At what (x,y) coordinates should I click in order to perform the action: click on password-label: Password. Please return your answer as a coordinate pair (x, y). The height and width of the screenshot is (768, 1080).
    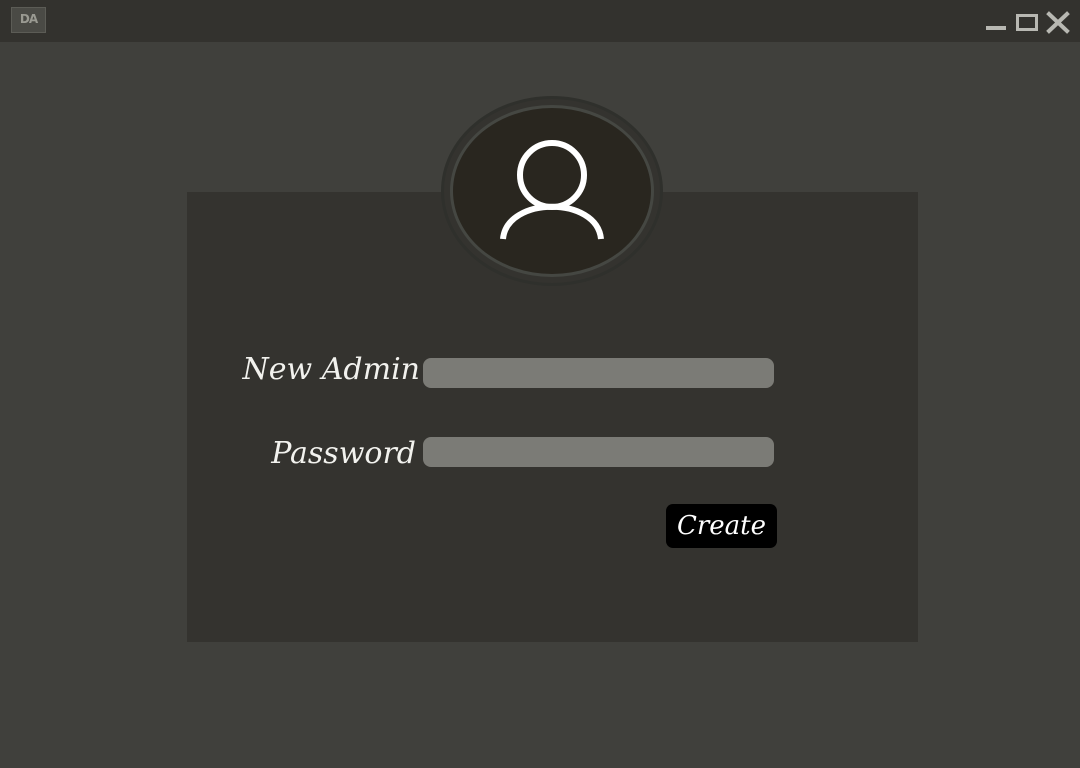
    Looking at the image, I should click on (343, 453).